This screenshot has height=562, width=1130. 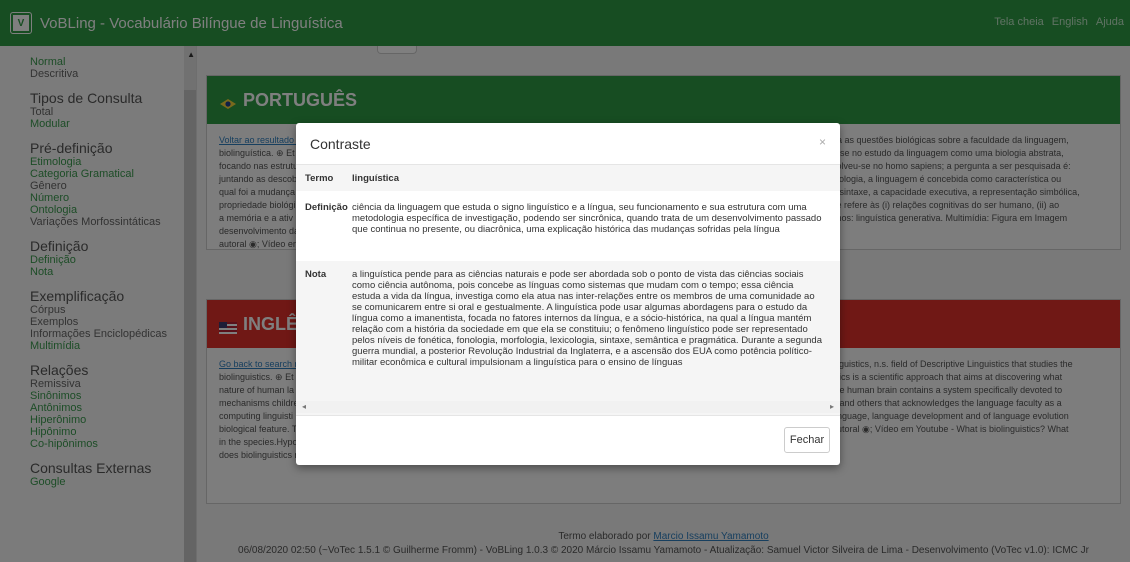 What do you see at coordinates (375, 178) in the screenshot?
I see `term-value: linguística` at bounding box center [375, 178].